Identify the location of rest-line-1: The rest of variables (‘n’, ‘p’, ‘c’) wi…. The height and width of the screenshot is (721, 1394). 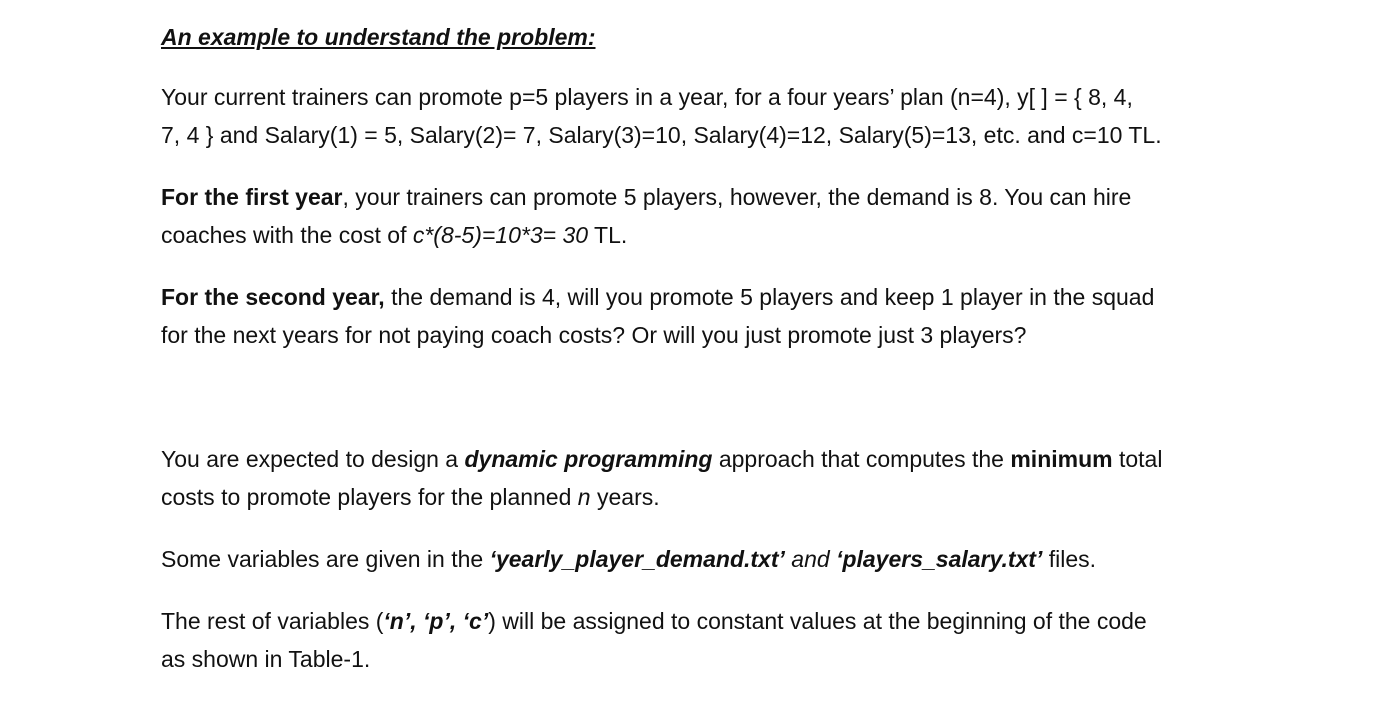
(701, 621).